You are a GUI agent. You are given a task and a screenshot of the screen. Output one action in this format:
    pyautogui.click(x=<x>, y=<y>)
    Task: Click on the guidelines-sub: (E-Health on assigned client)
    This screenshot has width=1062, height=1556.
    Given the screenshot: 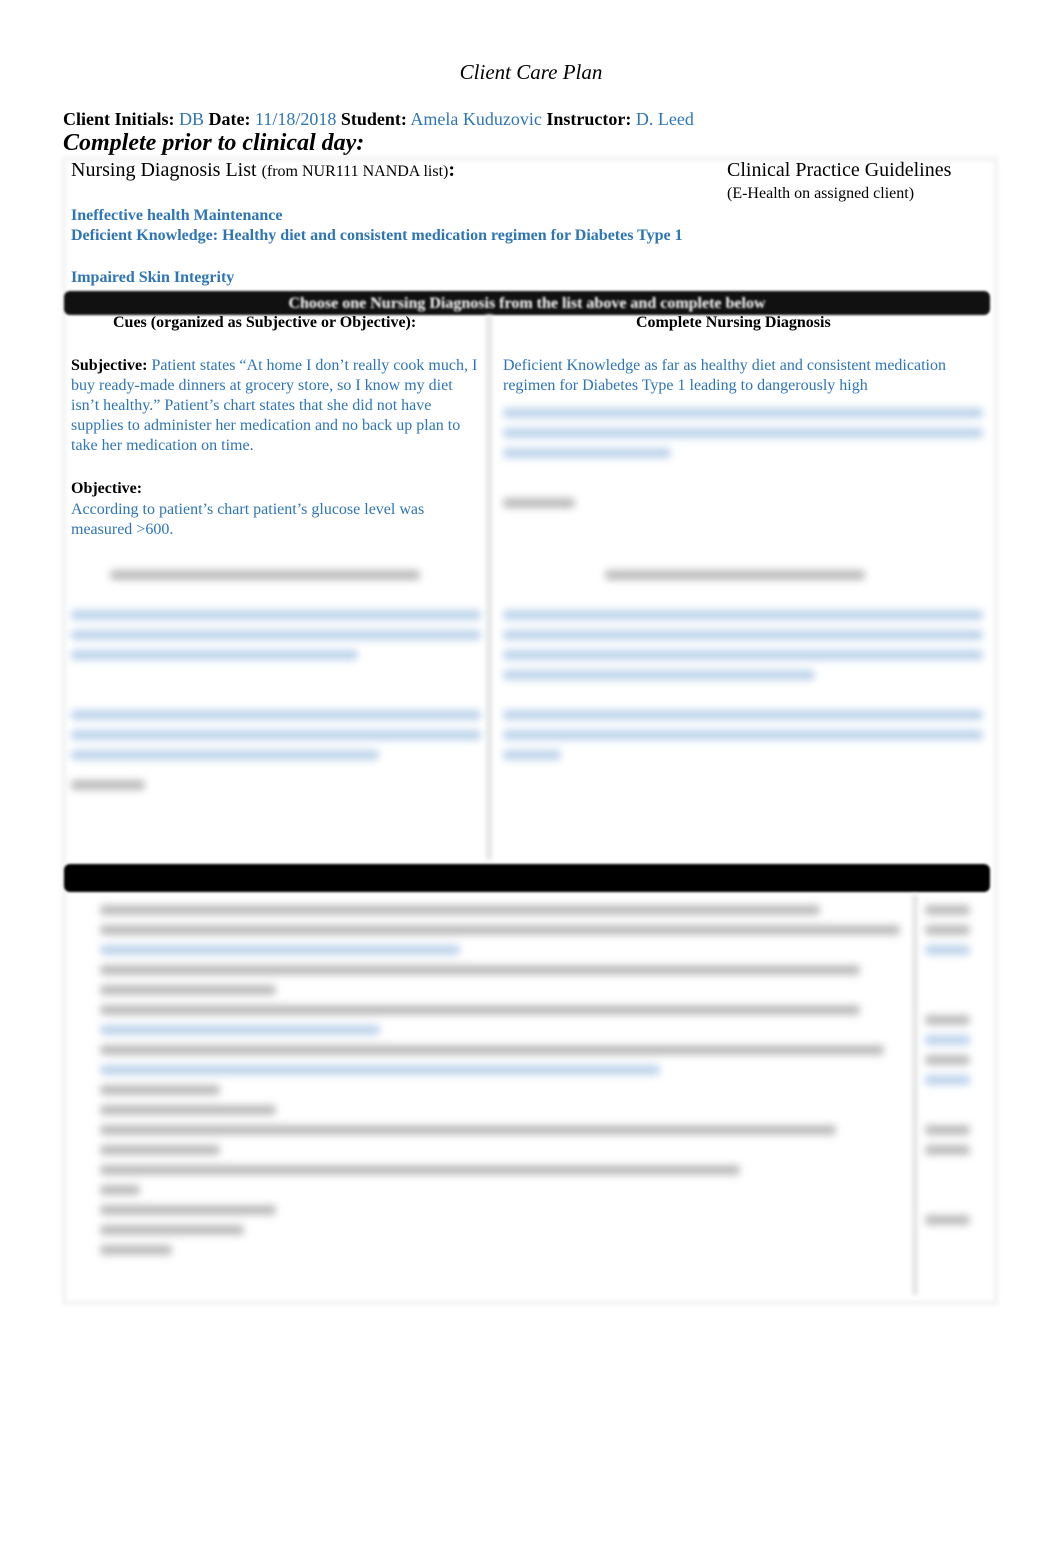 What is the action you would take?
    pyautogui.click(x=821, y=193)
    